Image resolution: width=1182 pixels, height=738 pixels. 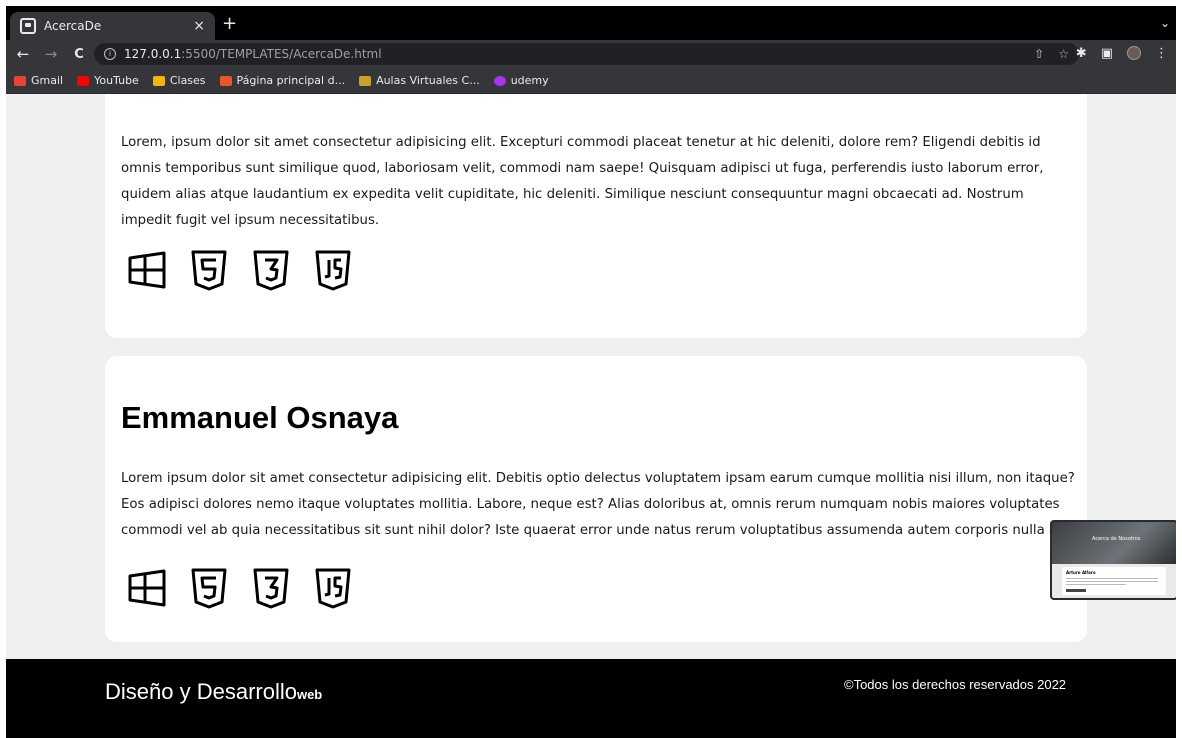 What do you see at coordinates (309, 694) in the screenshot?
I see `brand-suffix: web` at bounding box center [309, 694].